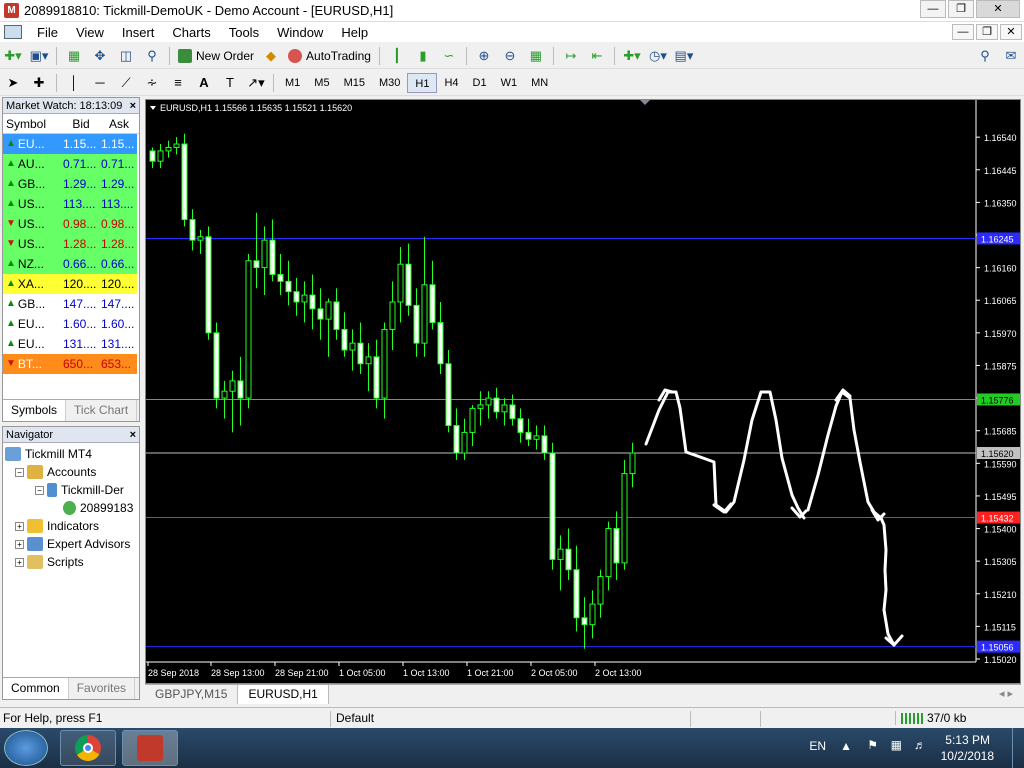 This screenshot has width=1024, height=768. What do you see at coordinates (571, 56) in the screenshot?
I see `auto-scroll-icon: ↦` at bounding box center [571, 56].